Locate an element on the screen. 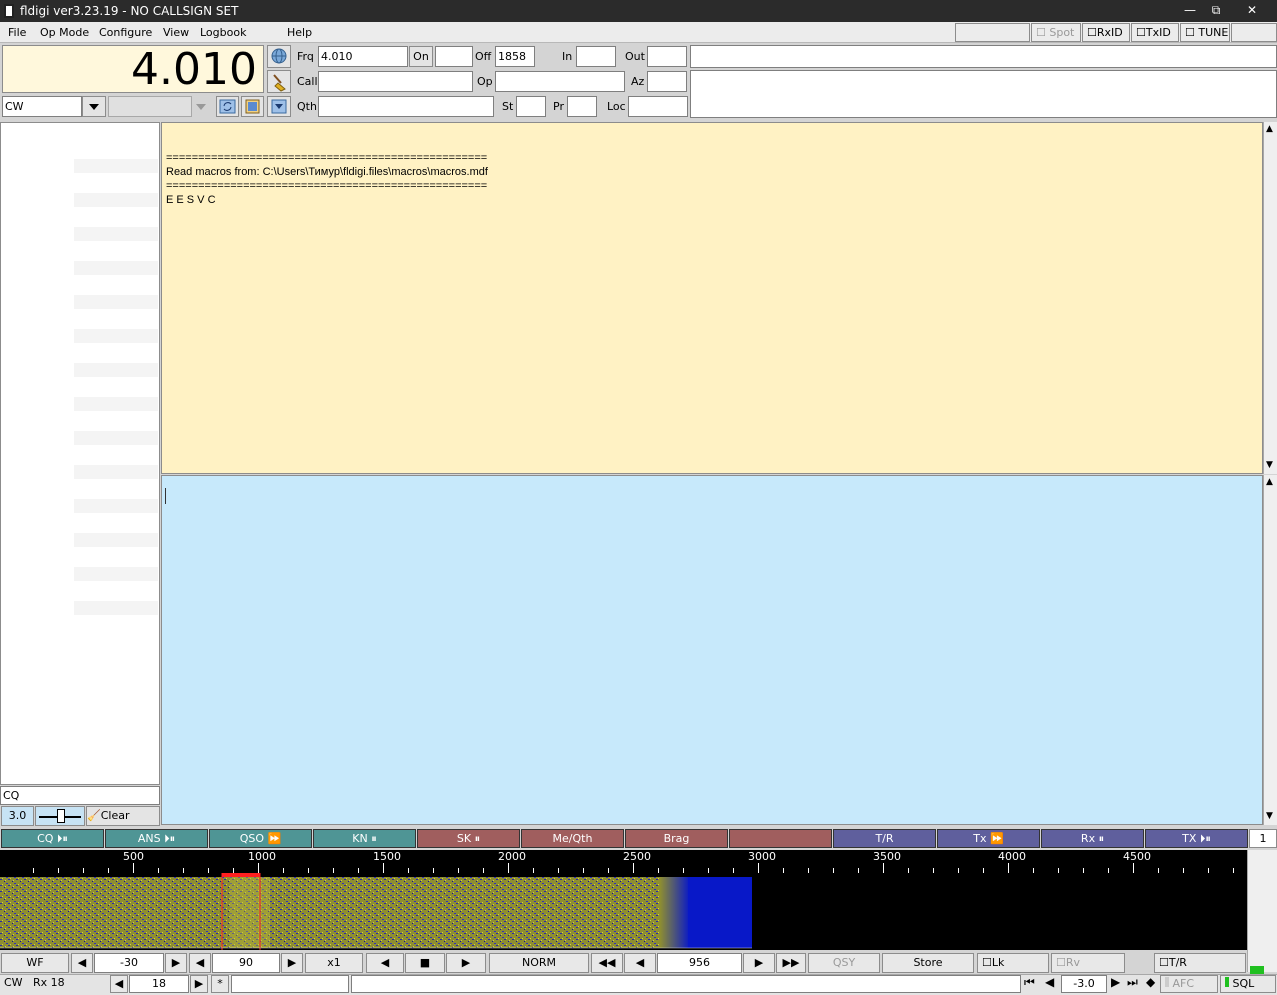  on-field is located at coordinates (454, 56).